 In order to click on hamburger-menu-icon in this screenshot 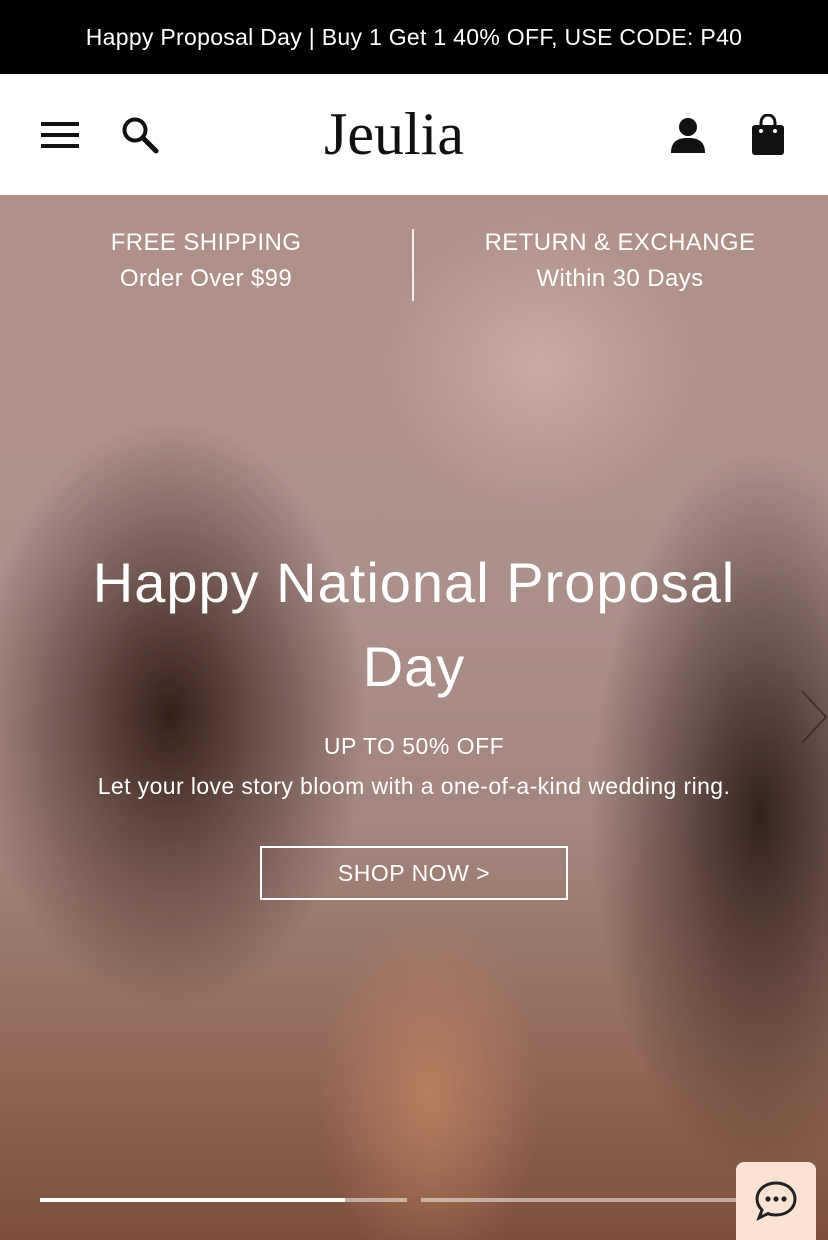, I will do `click(60, 134)`.